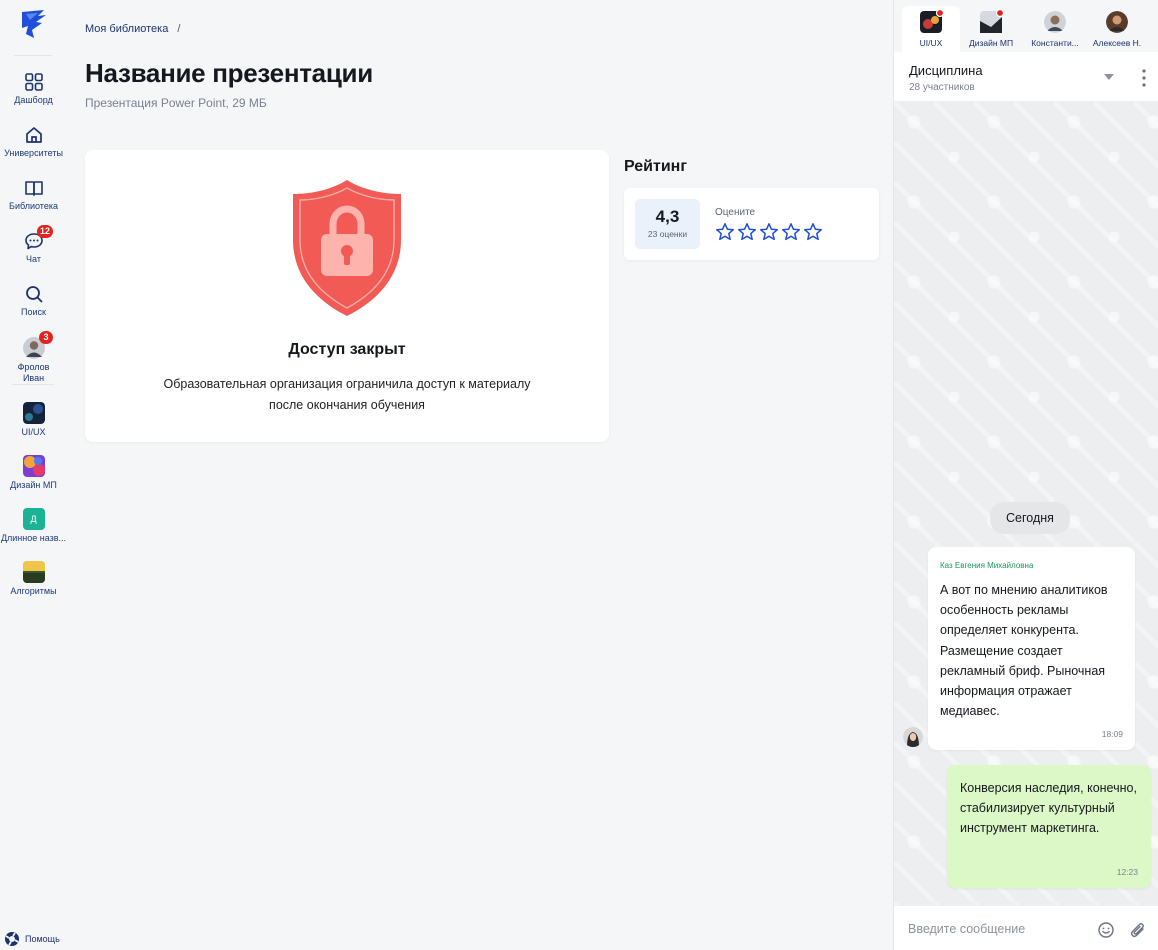  What do you see at coordinates (33, 357) in the screenshot?
I see `sidebar-item-profile: 3 Фролов Иван` at bounding box center [33, 357].